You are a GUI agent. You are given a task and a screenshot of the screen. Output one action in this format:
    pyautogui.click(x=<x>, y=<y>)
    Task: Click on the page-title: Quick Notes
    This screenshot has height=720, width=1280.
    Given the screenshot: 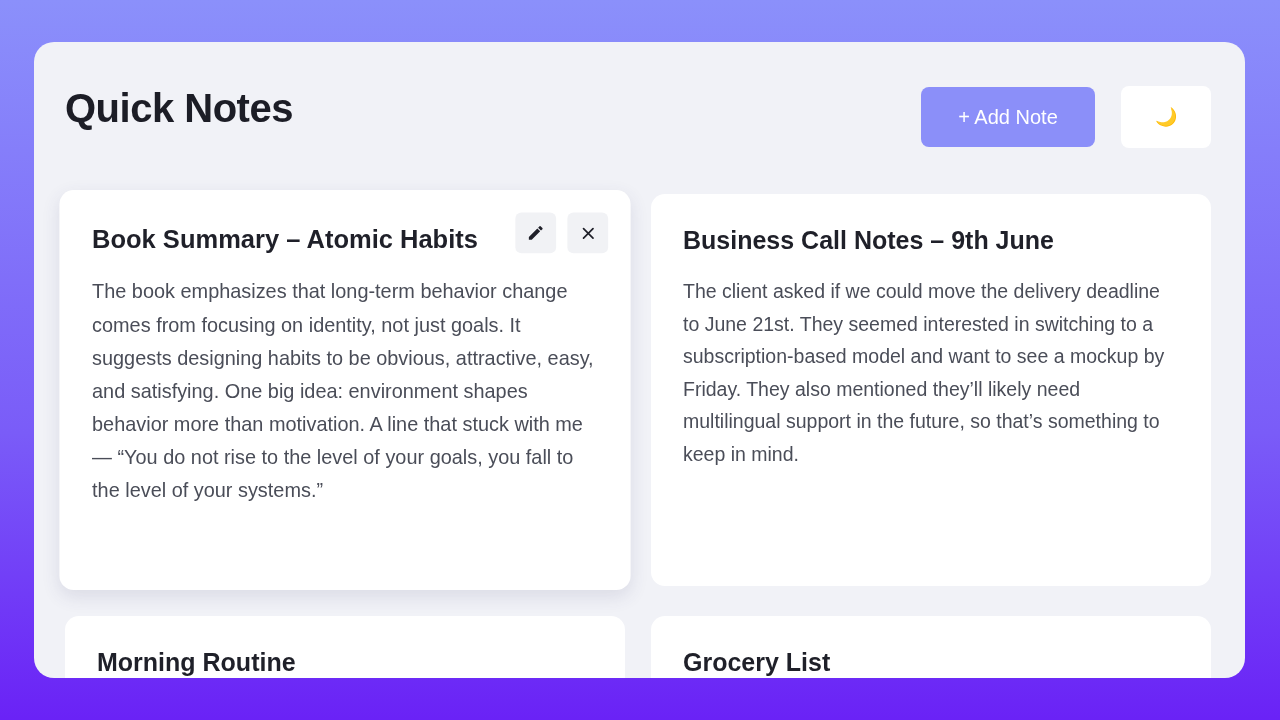 What is the action you would take?
    pyautogui.click(x=179, y=108)
    